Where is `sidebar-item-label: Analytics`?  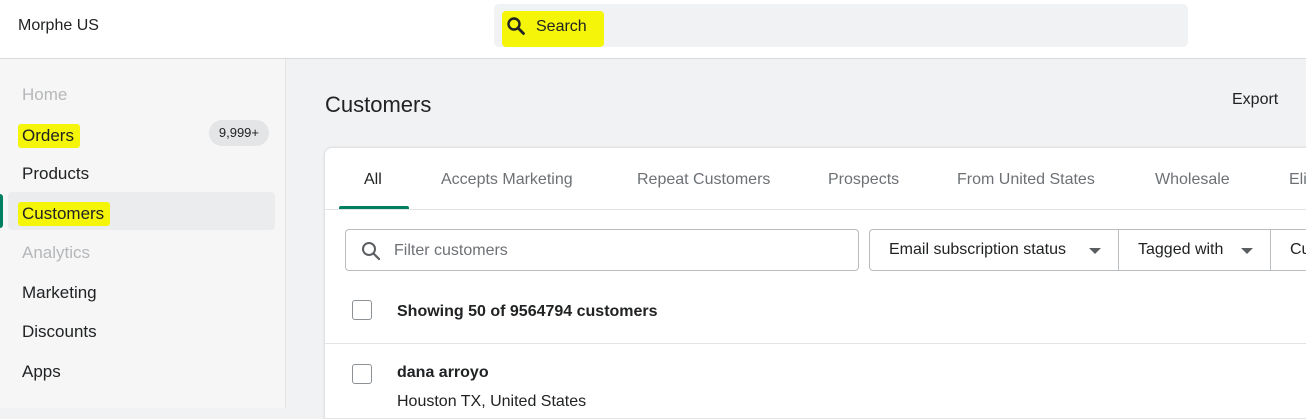 sidebar-item-label: Analytics is located at coordinates (56, 252).